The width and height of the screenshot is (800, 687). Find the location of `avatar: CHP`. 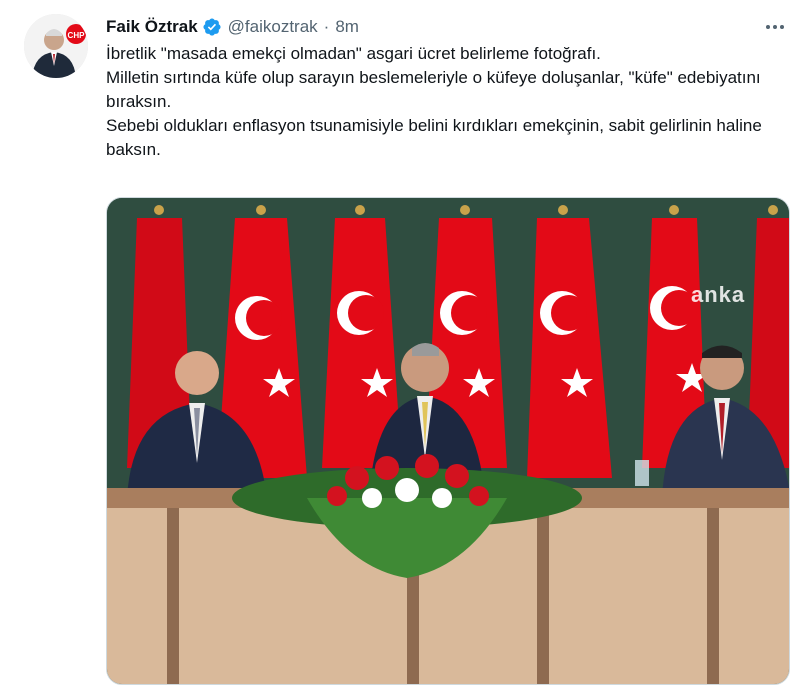

avatar: CHP is located at coordinates (56, 46).